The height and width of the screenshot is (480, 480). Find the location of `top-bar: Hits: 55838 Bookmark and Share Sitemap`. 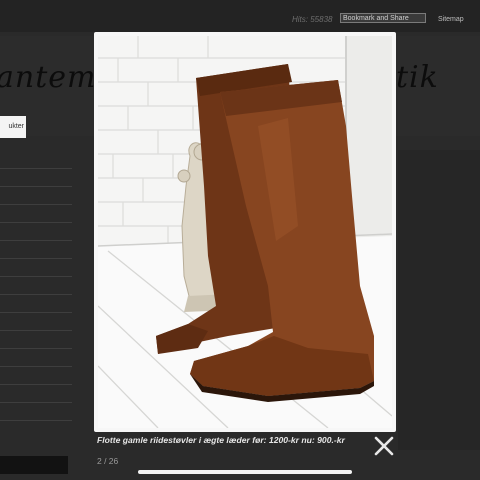

top-bar: Hits: 55838 Bookmark and Share Sitemap is located at coordinates (240, 16).